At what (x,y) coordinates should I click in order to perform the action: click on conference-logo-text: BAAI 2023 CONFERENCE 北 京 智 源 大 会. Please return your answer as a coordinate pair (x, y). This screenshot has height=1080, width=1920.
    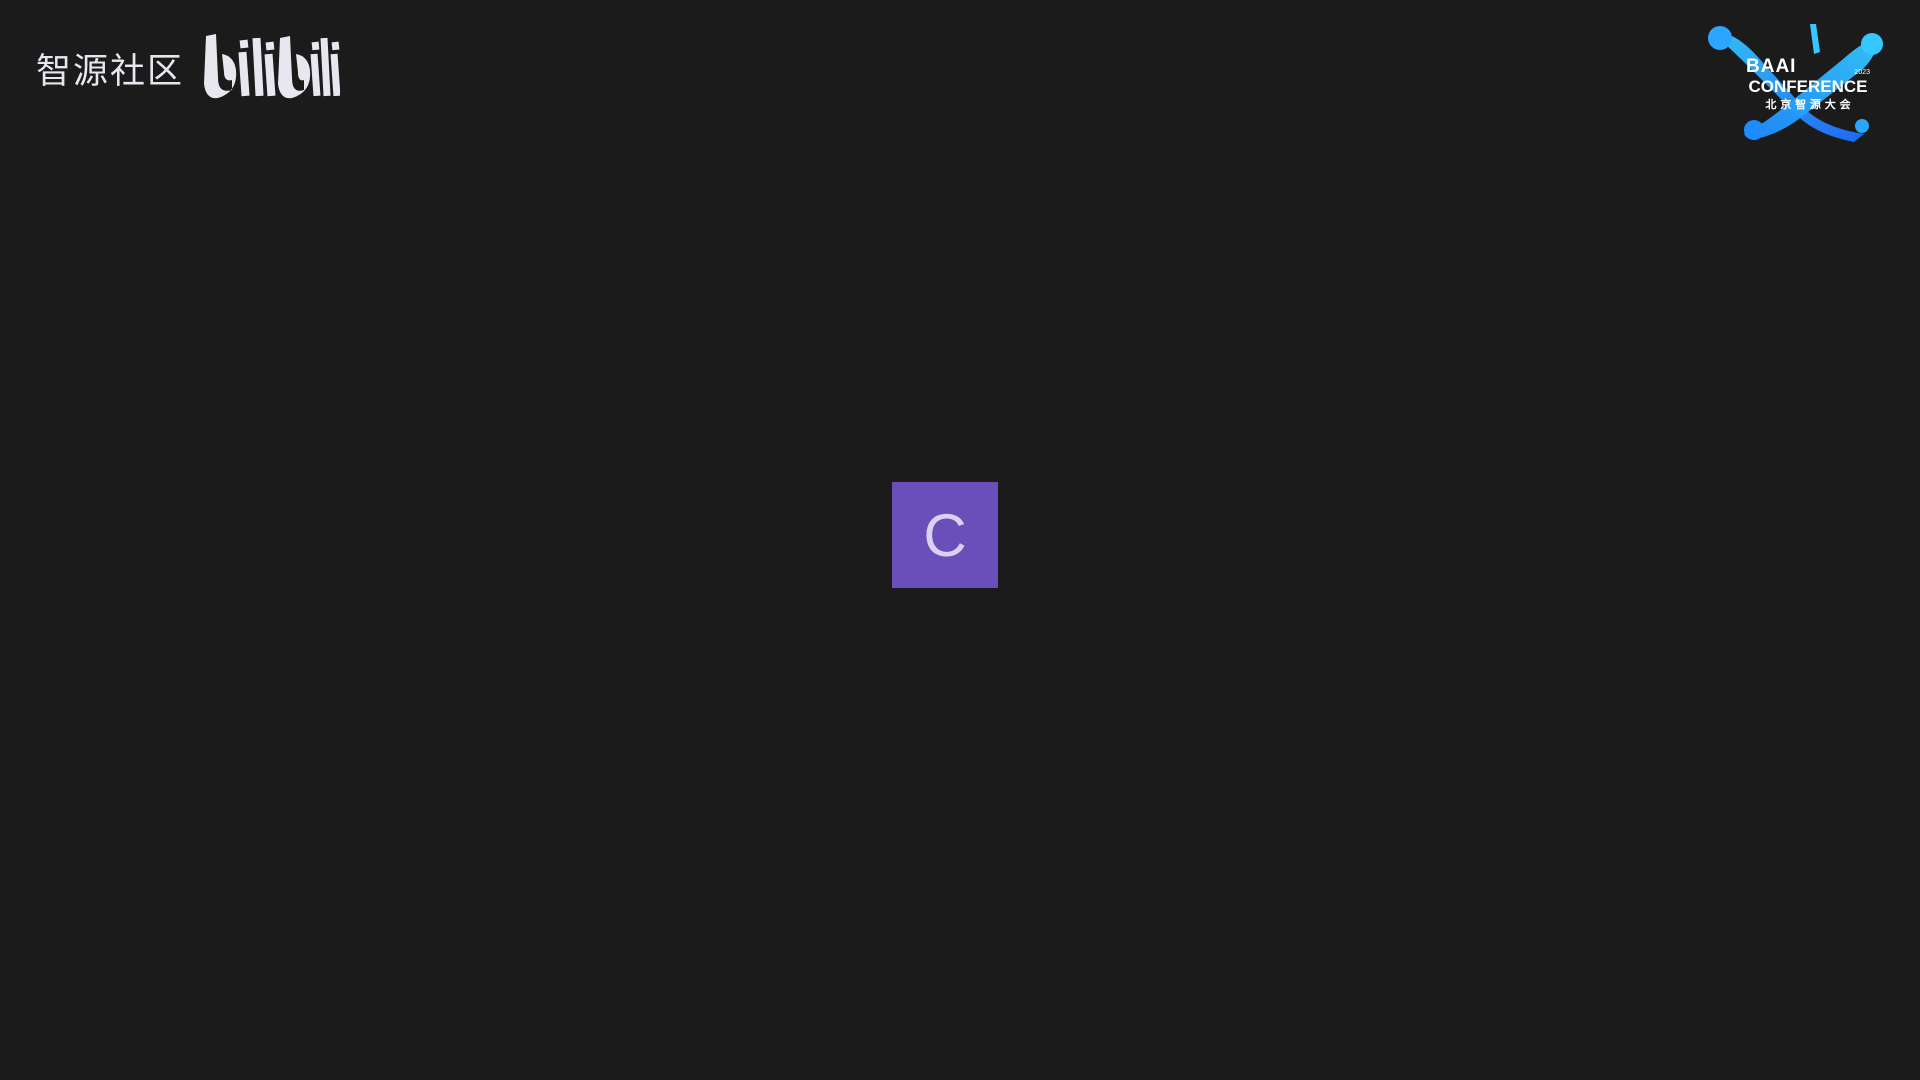
    Looking at the image, I should click on (1808, 83).